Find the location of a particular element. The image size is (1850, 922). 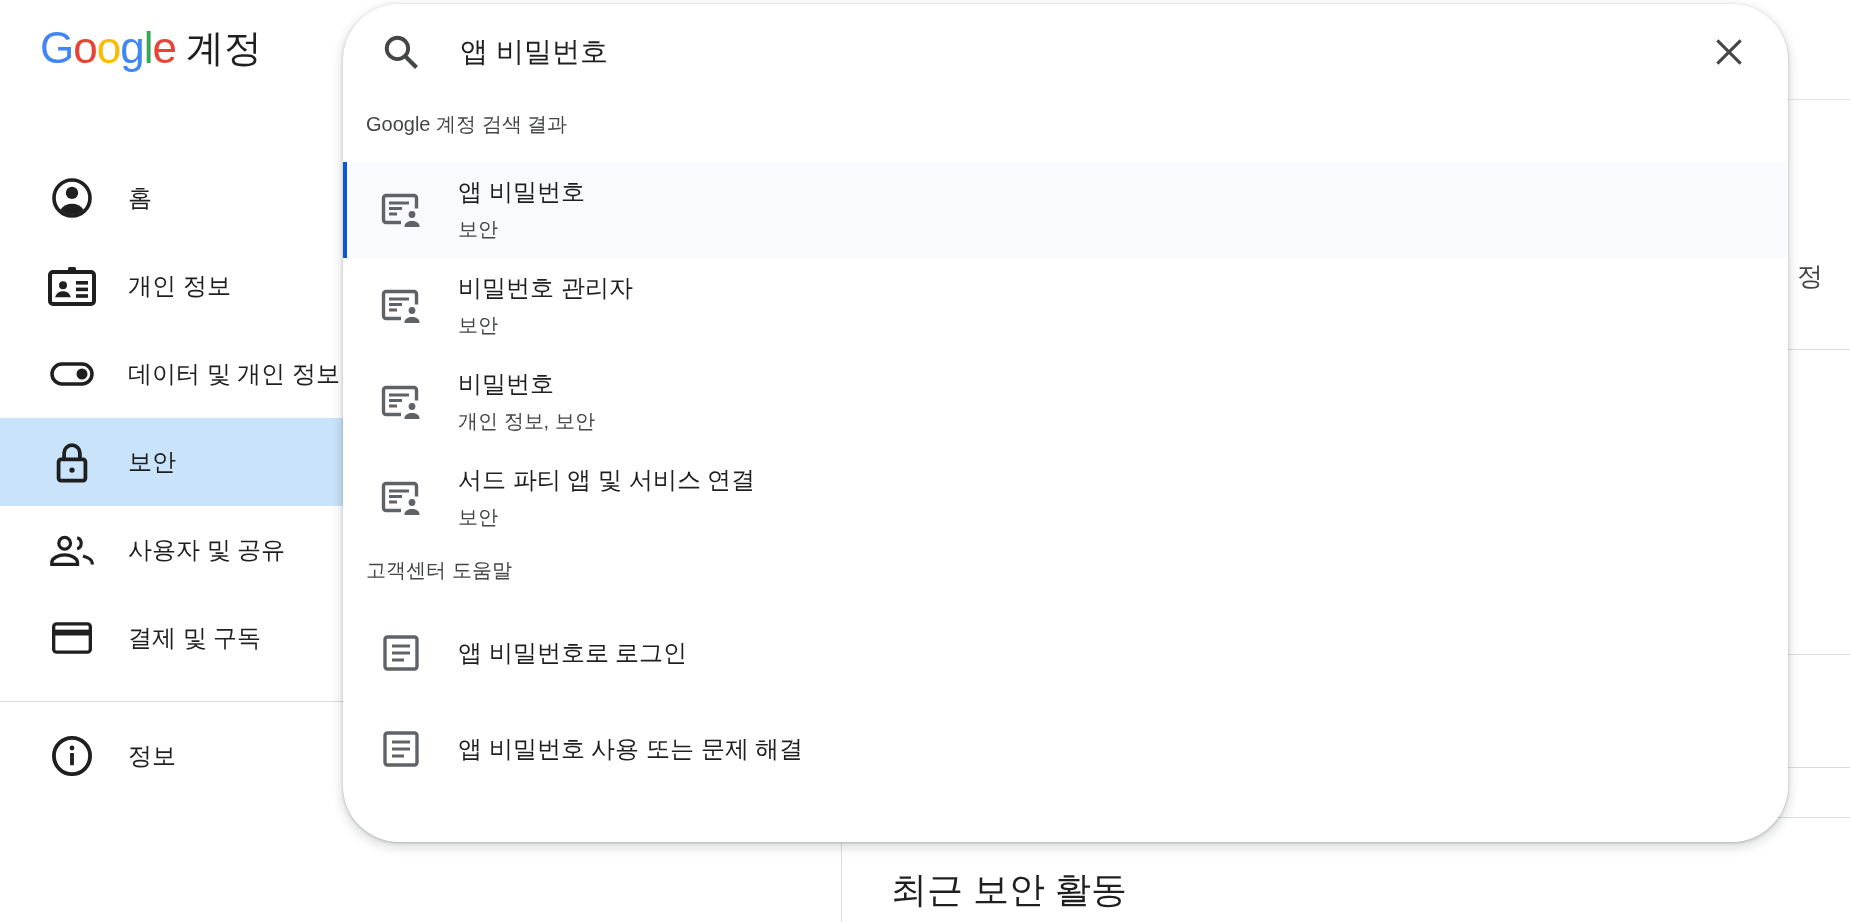

toggle-icon is located at coordinates (72, 374).